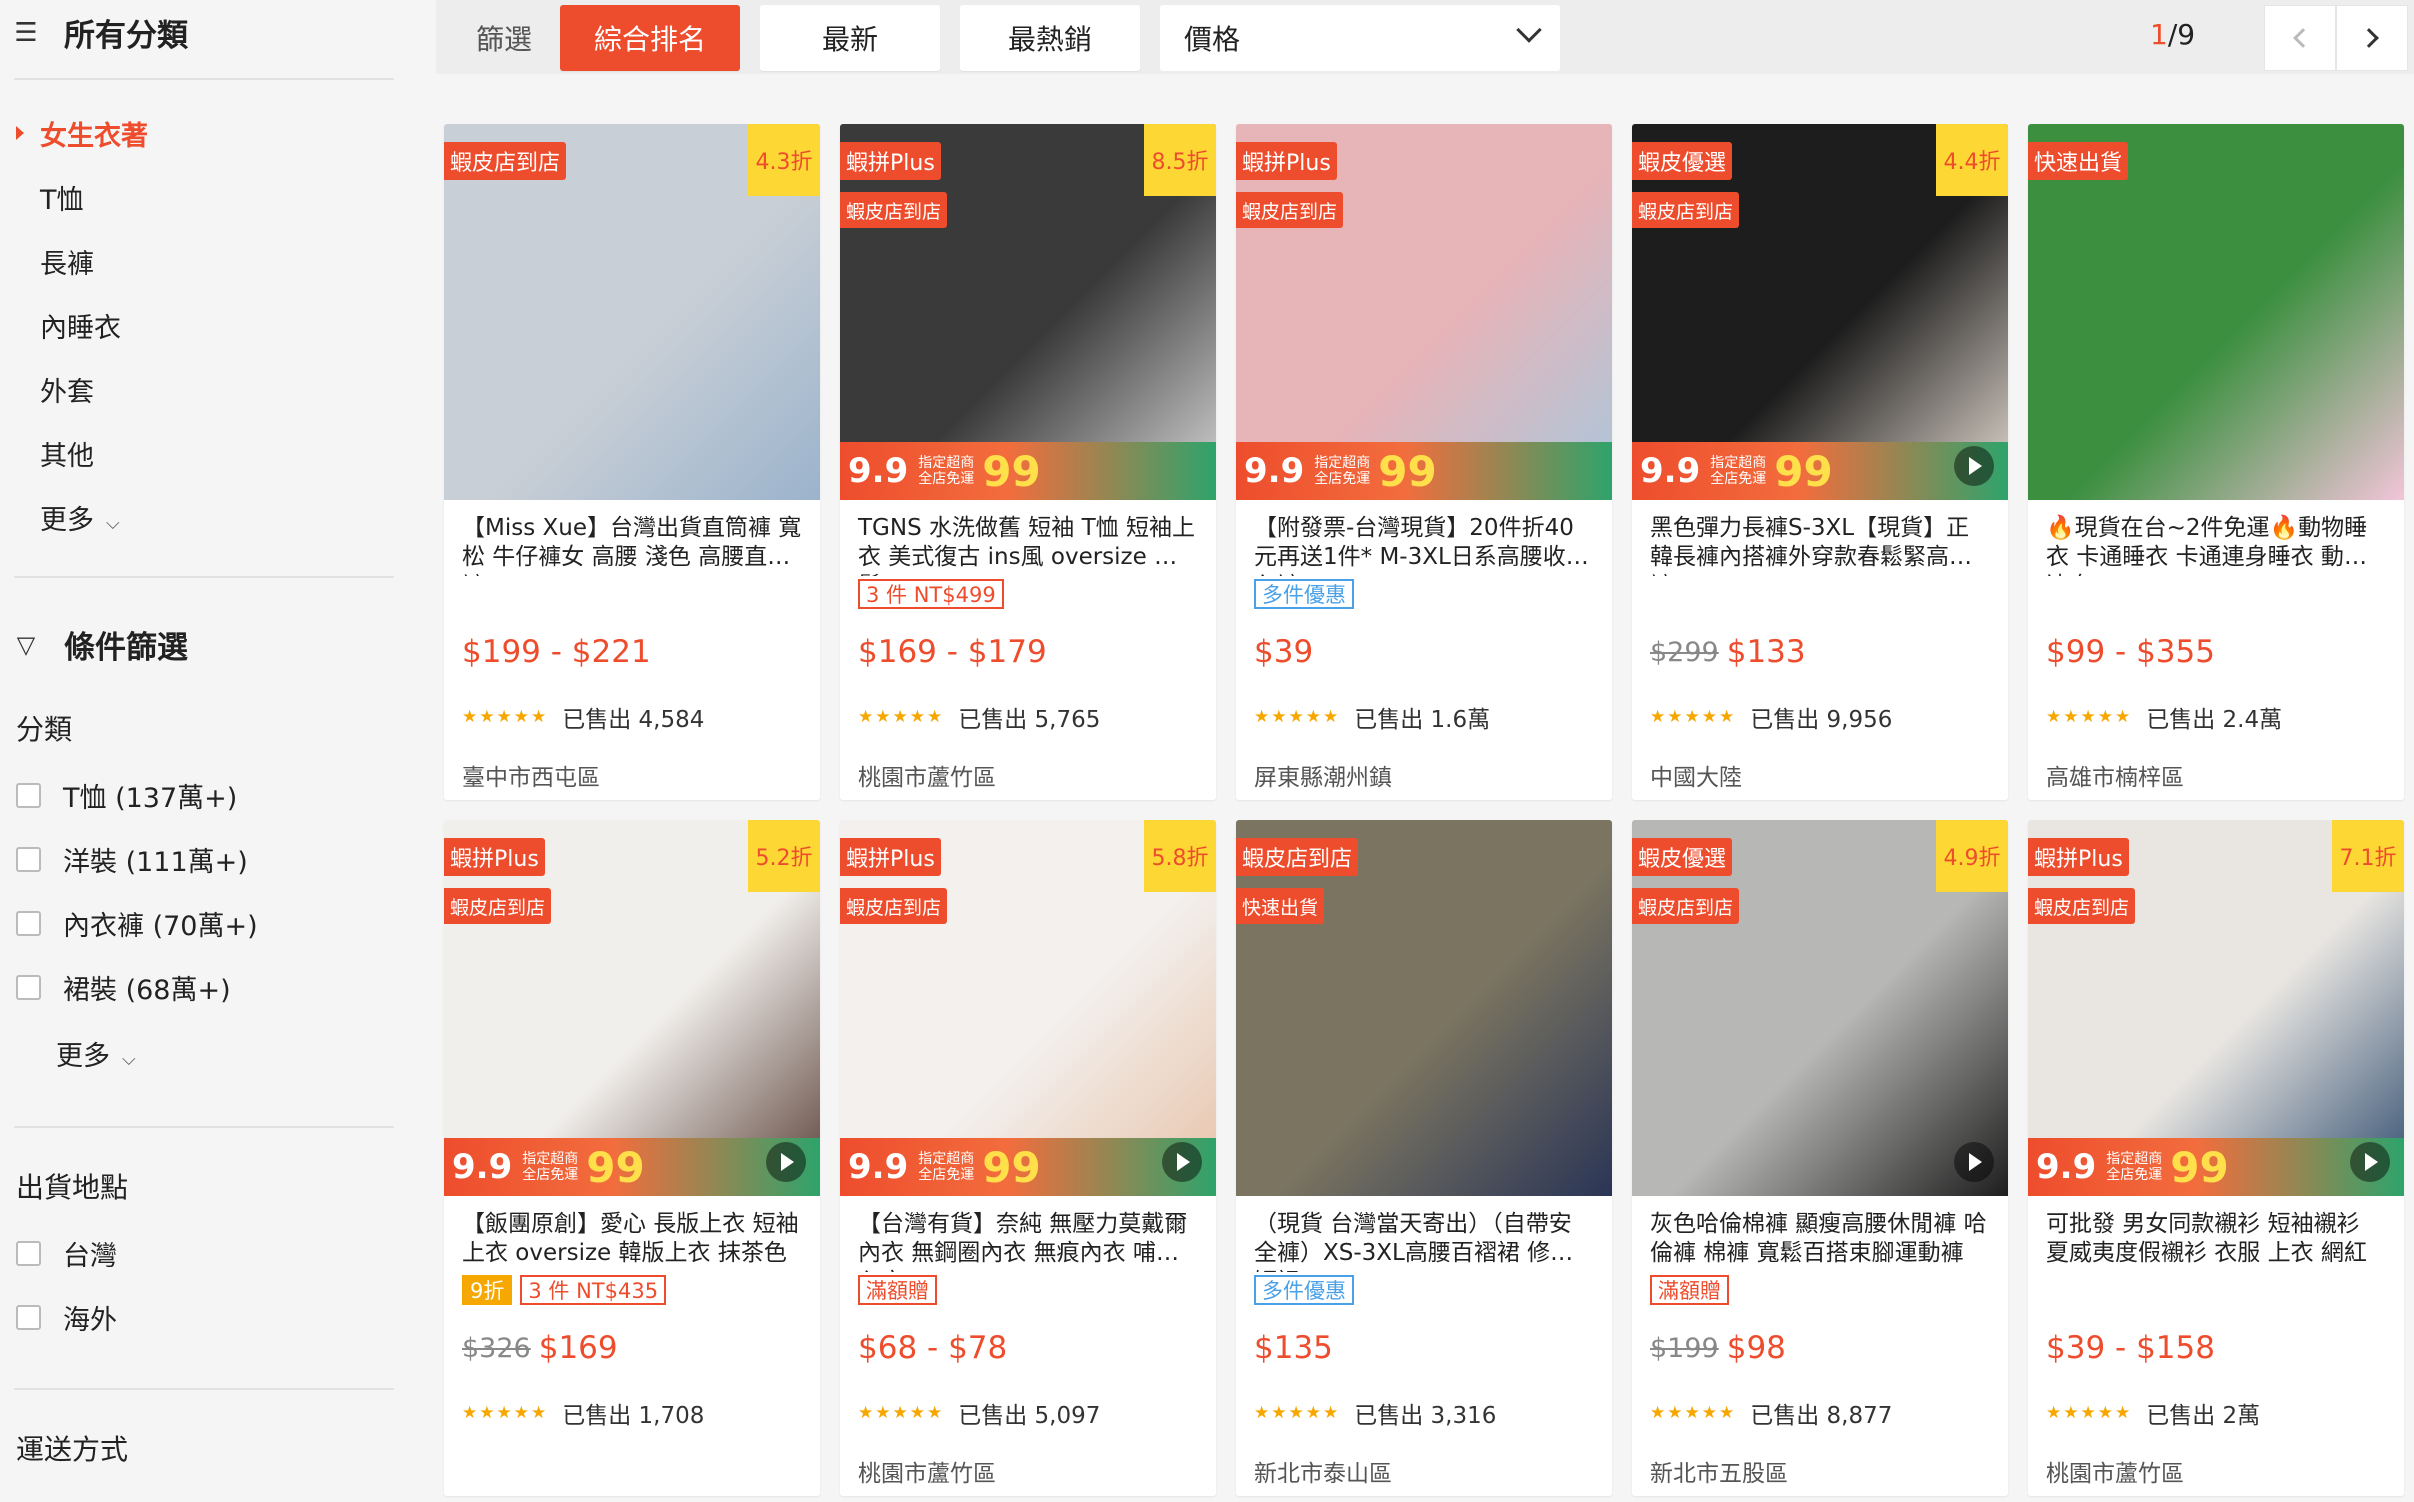 The width and height of the screenshot is (2414, 1502). What do you see at coordinates (66, 1253) in the screenshot?
I see `shipping-option-taiwan: 台灣` at bounding box center [66, 1253].